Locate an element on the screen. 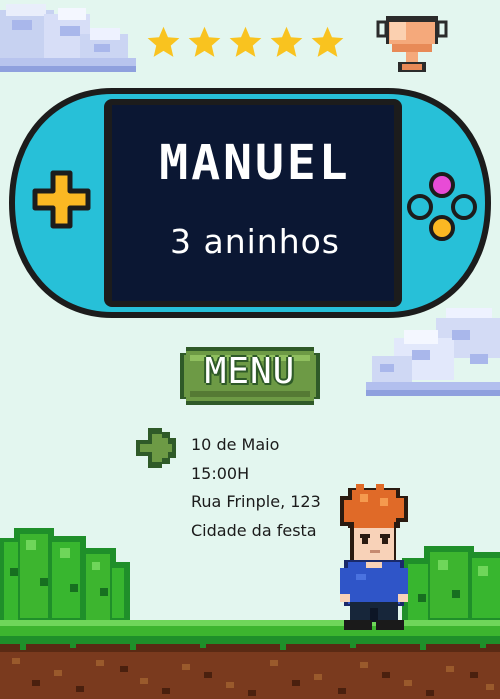 This screenshot has height=699, width=500. party-time: 15:00H is located at coordinates (220, 473).